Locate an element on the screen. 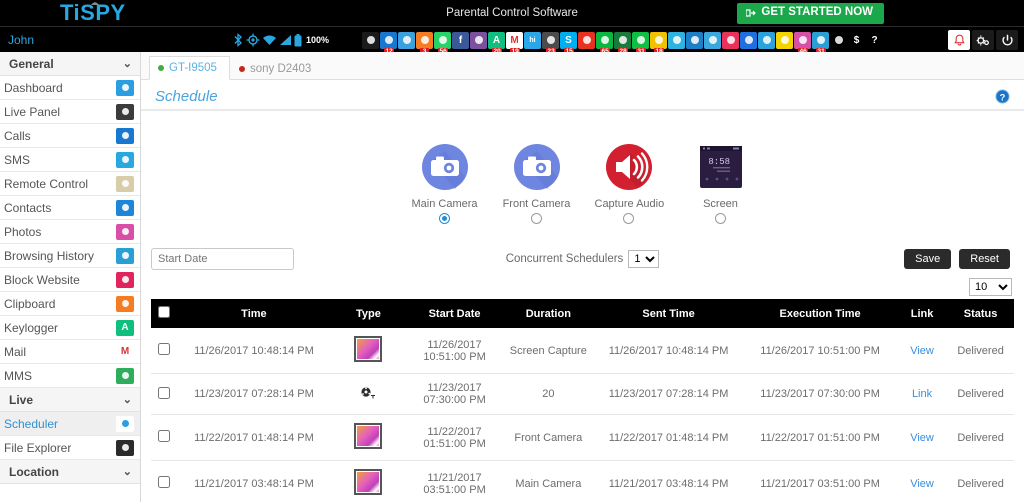  whatsapp-app-icon: 56 is located at coordinates (442, 43).